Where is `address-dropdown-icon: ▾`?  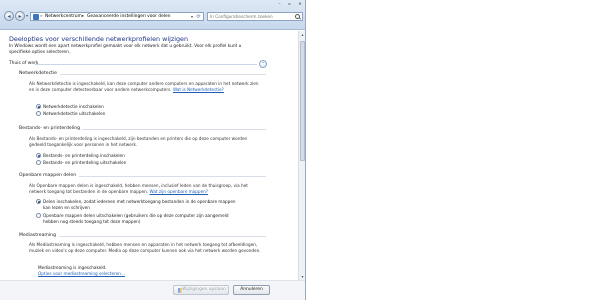
address-dropdown-icon: ▾ is located at coordinates (192, 16).